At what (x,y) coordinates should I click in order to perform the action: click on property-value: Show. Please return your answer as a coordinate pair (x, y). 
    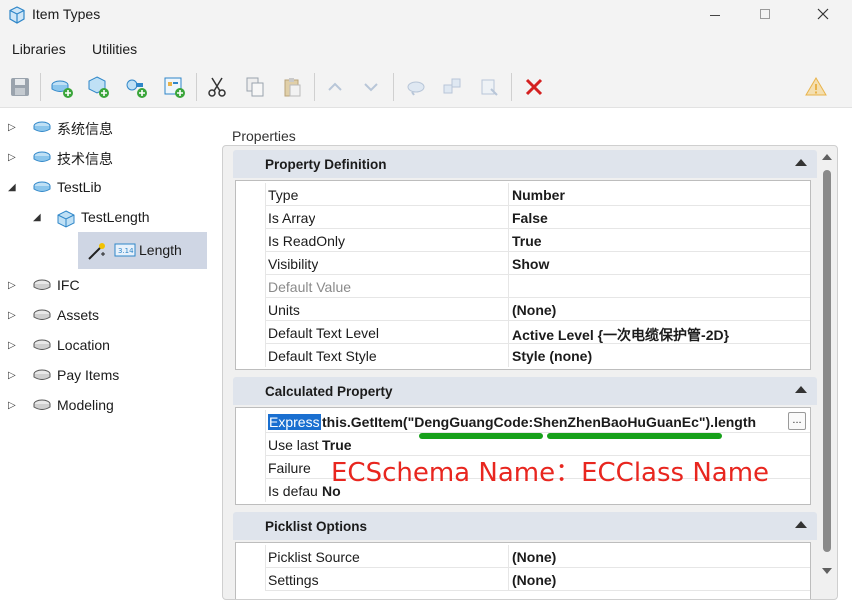
    Looking at the image, I should click on (530, 264).